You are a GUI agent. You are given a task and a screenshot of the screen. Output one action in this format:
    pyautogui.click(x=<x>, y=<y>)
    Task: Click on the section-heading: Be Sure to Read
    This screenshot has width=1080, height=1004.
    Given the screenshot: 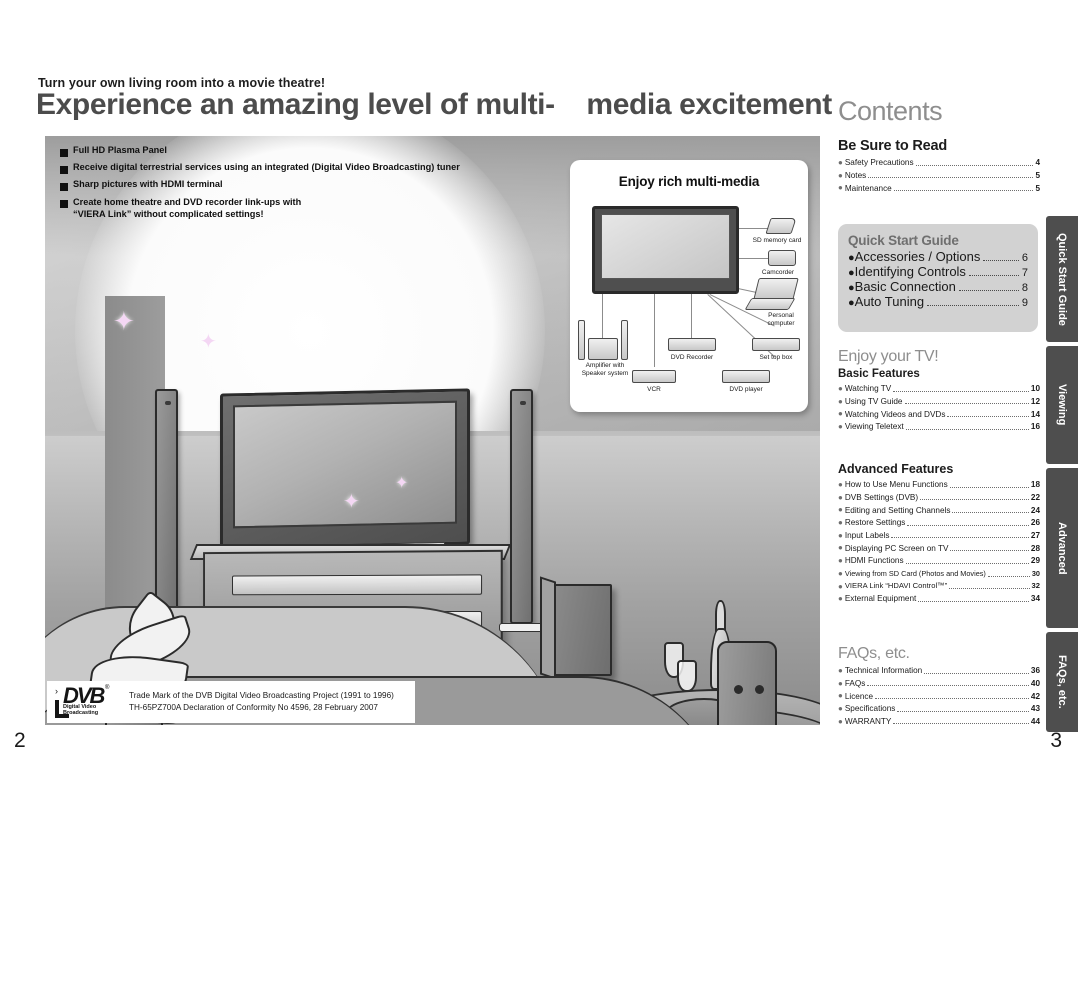 What is the action you would take?
    pyautogui.click(x=892, y=146)
    